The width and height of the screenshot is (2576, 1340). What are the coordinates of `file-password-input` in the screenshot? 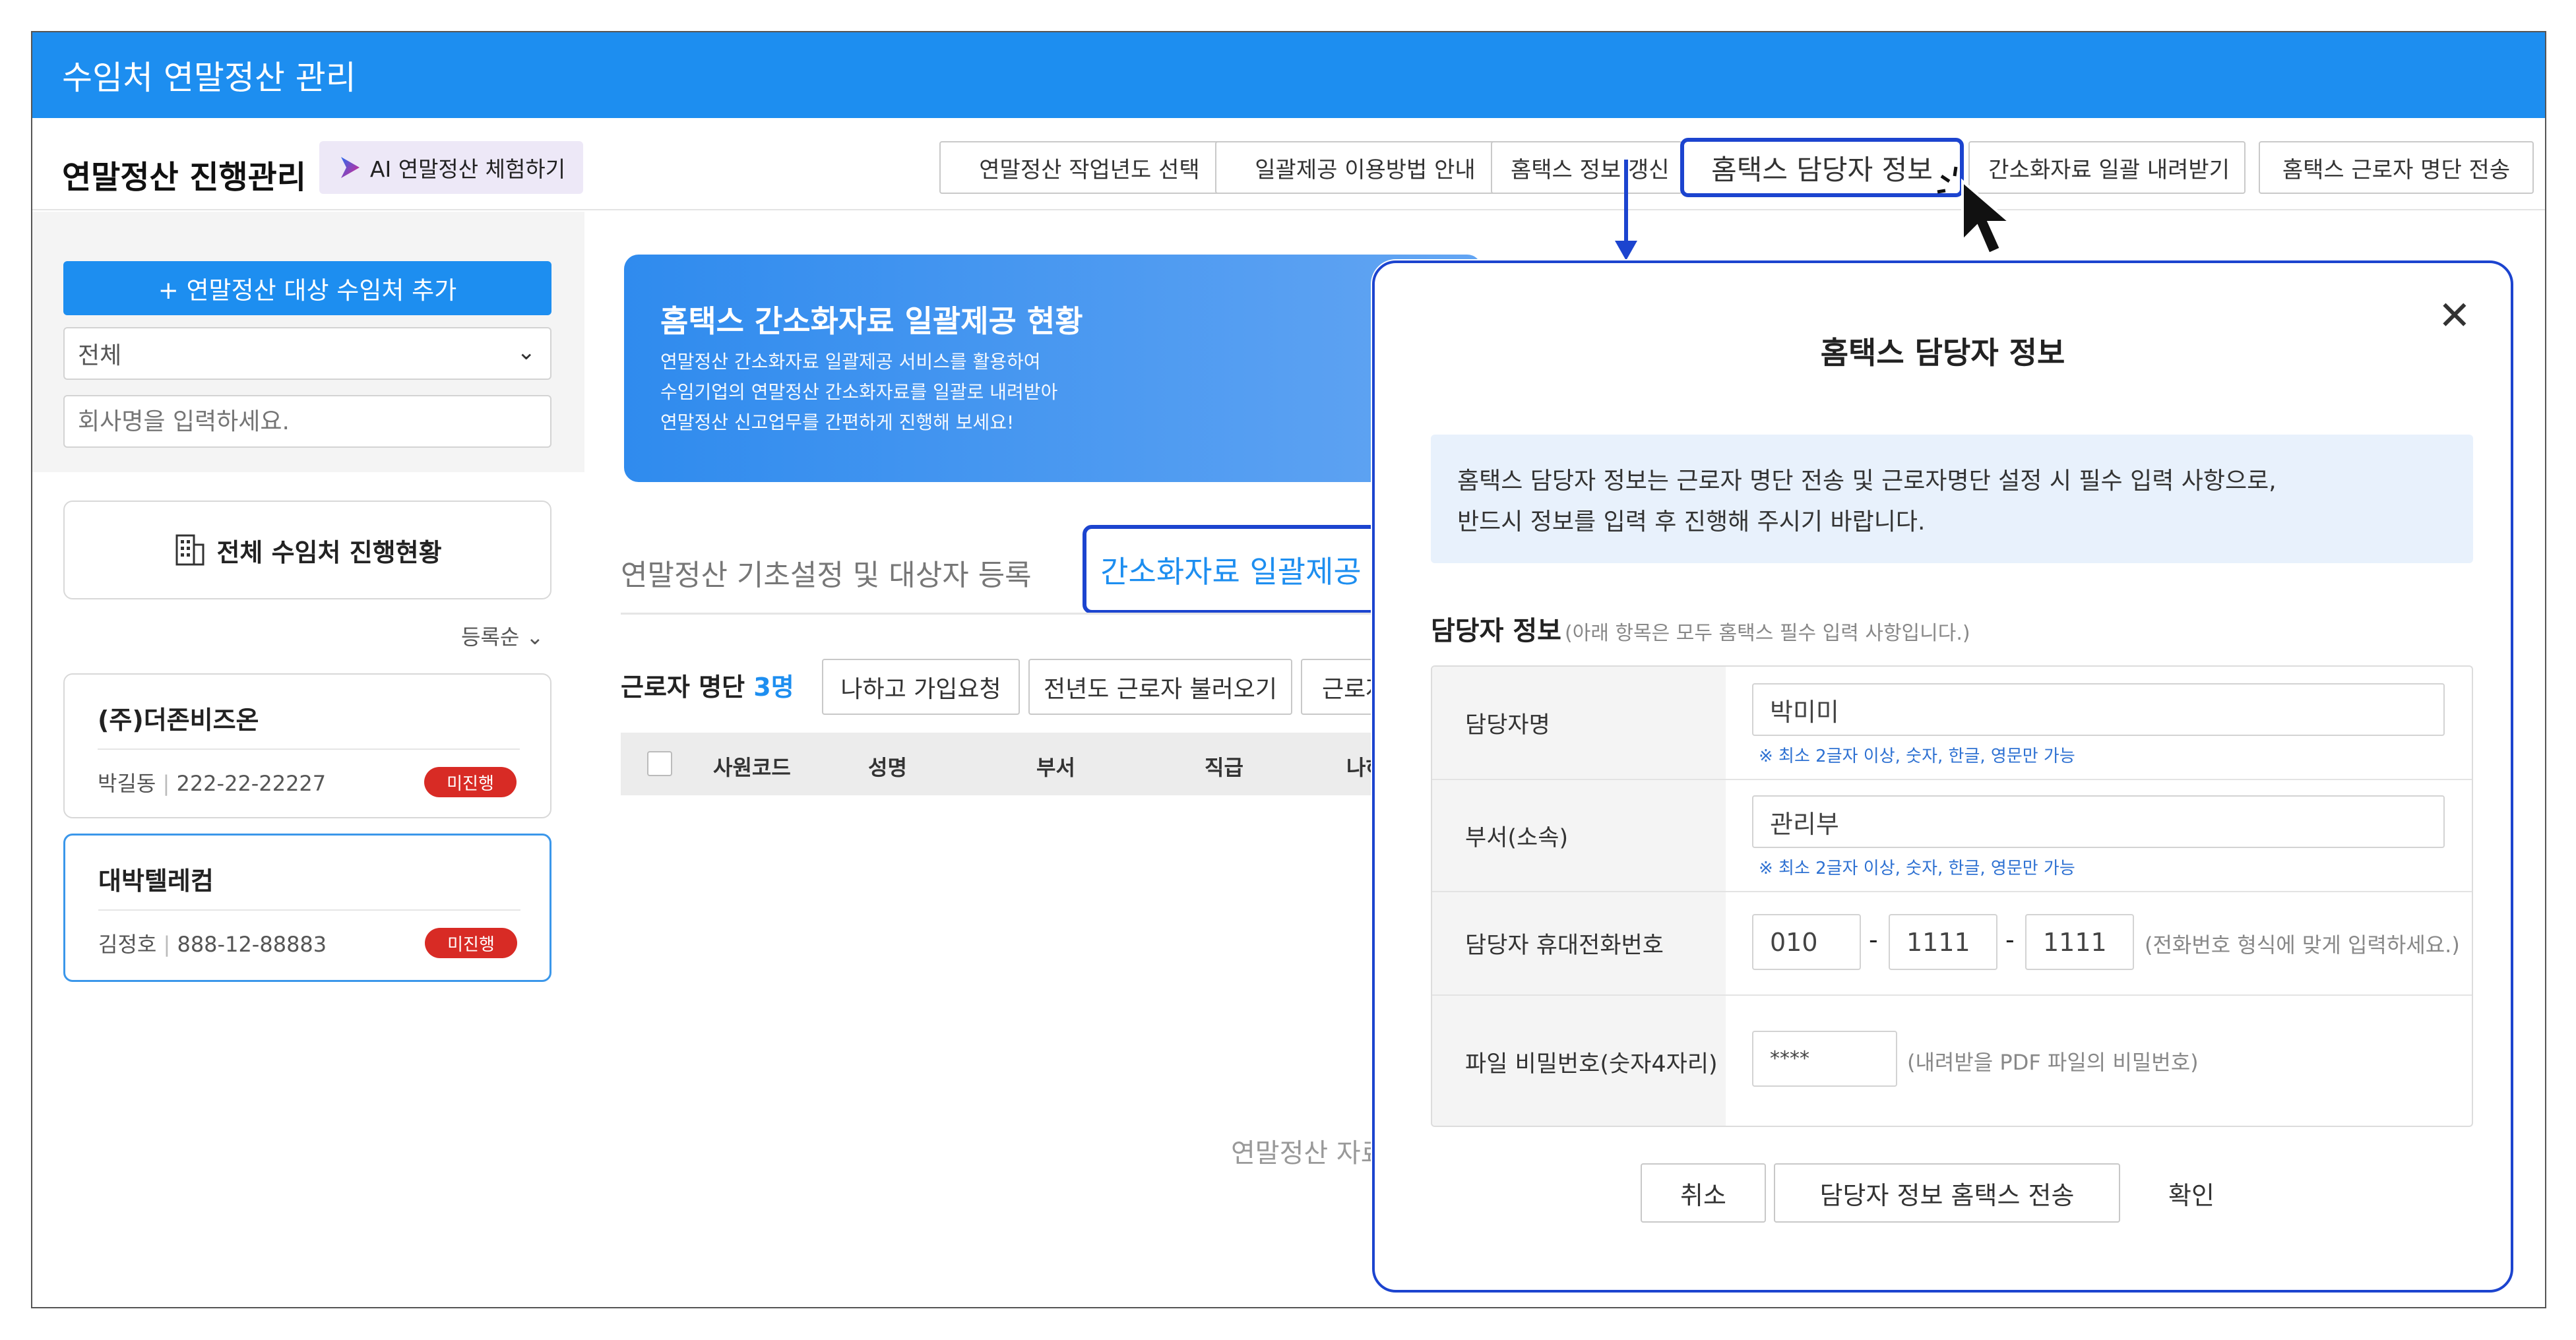 It's located at (1824, 1059).